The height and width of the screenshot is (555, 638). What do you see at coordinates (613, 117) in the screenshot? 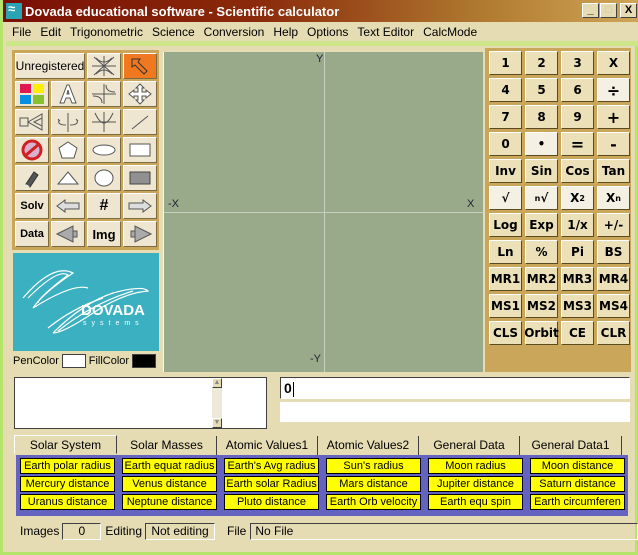
I see `calc-key-add: +` at bounding box center [613, 117].